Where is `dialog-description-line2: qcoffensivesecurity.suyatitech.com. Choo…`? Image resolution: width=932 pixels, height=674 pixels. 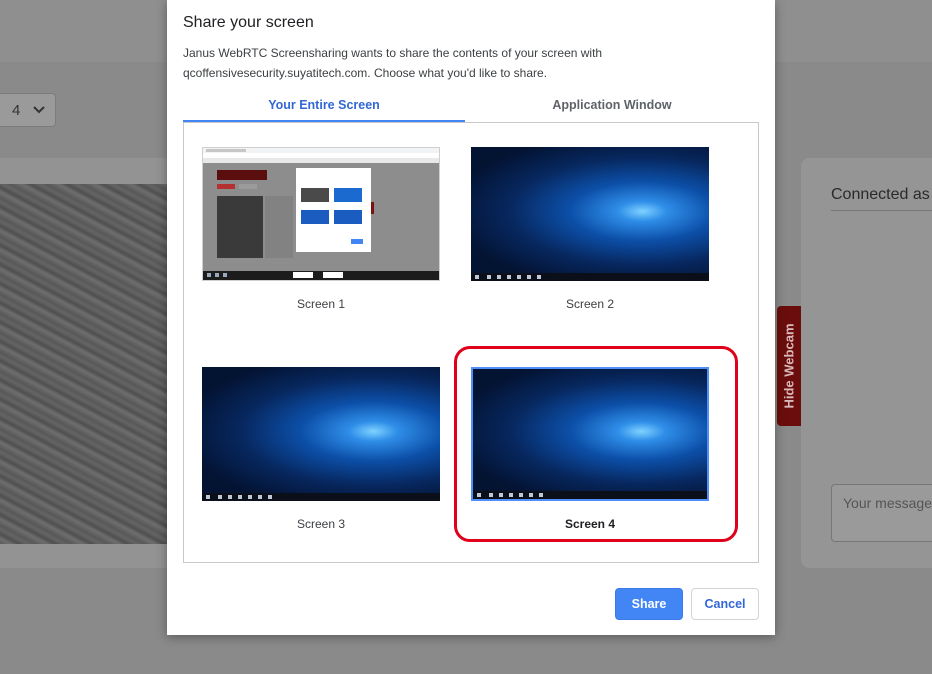
dialog-description-line2: qcoffensivesecurity.suyatitech.com. Choo… is located at coordinates (365, 73).